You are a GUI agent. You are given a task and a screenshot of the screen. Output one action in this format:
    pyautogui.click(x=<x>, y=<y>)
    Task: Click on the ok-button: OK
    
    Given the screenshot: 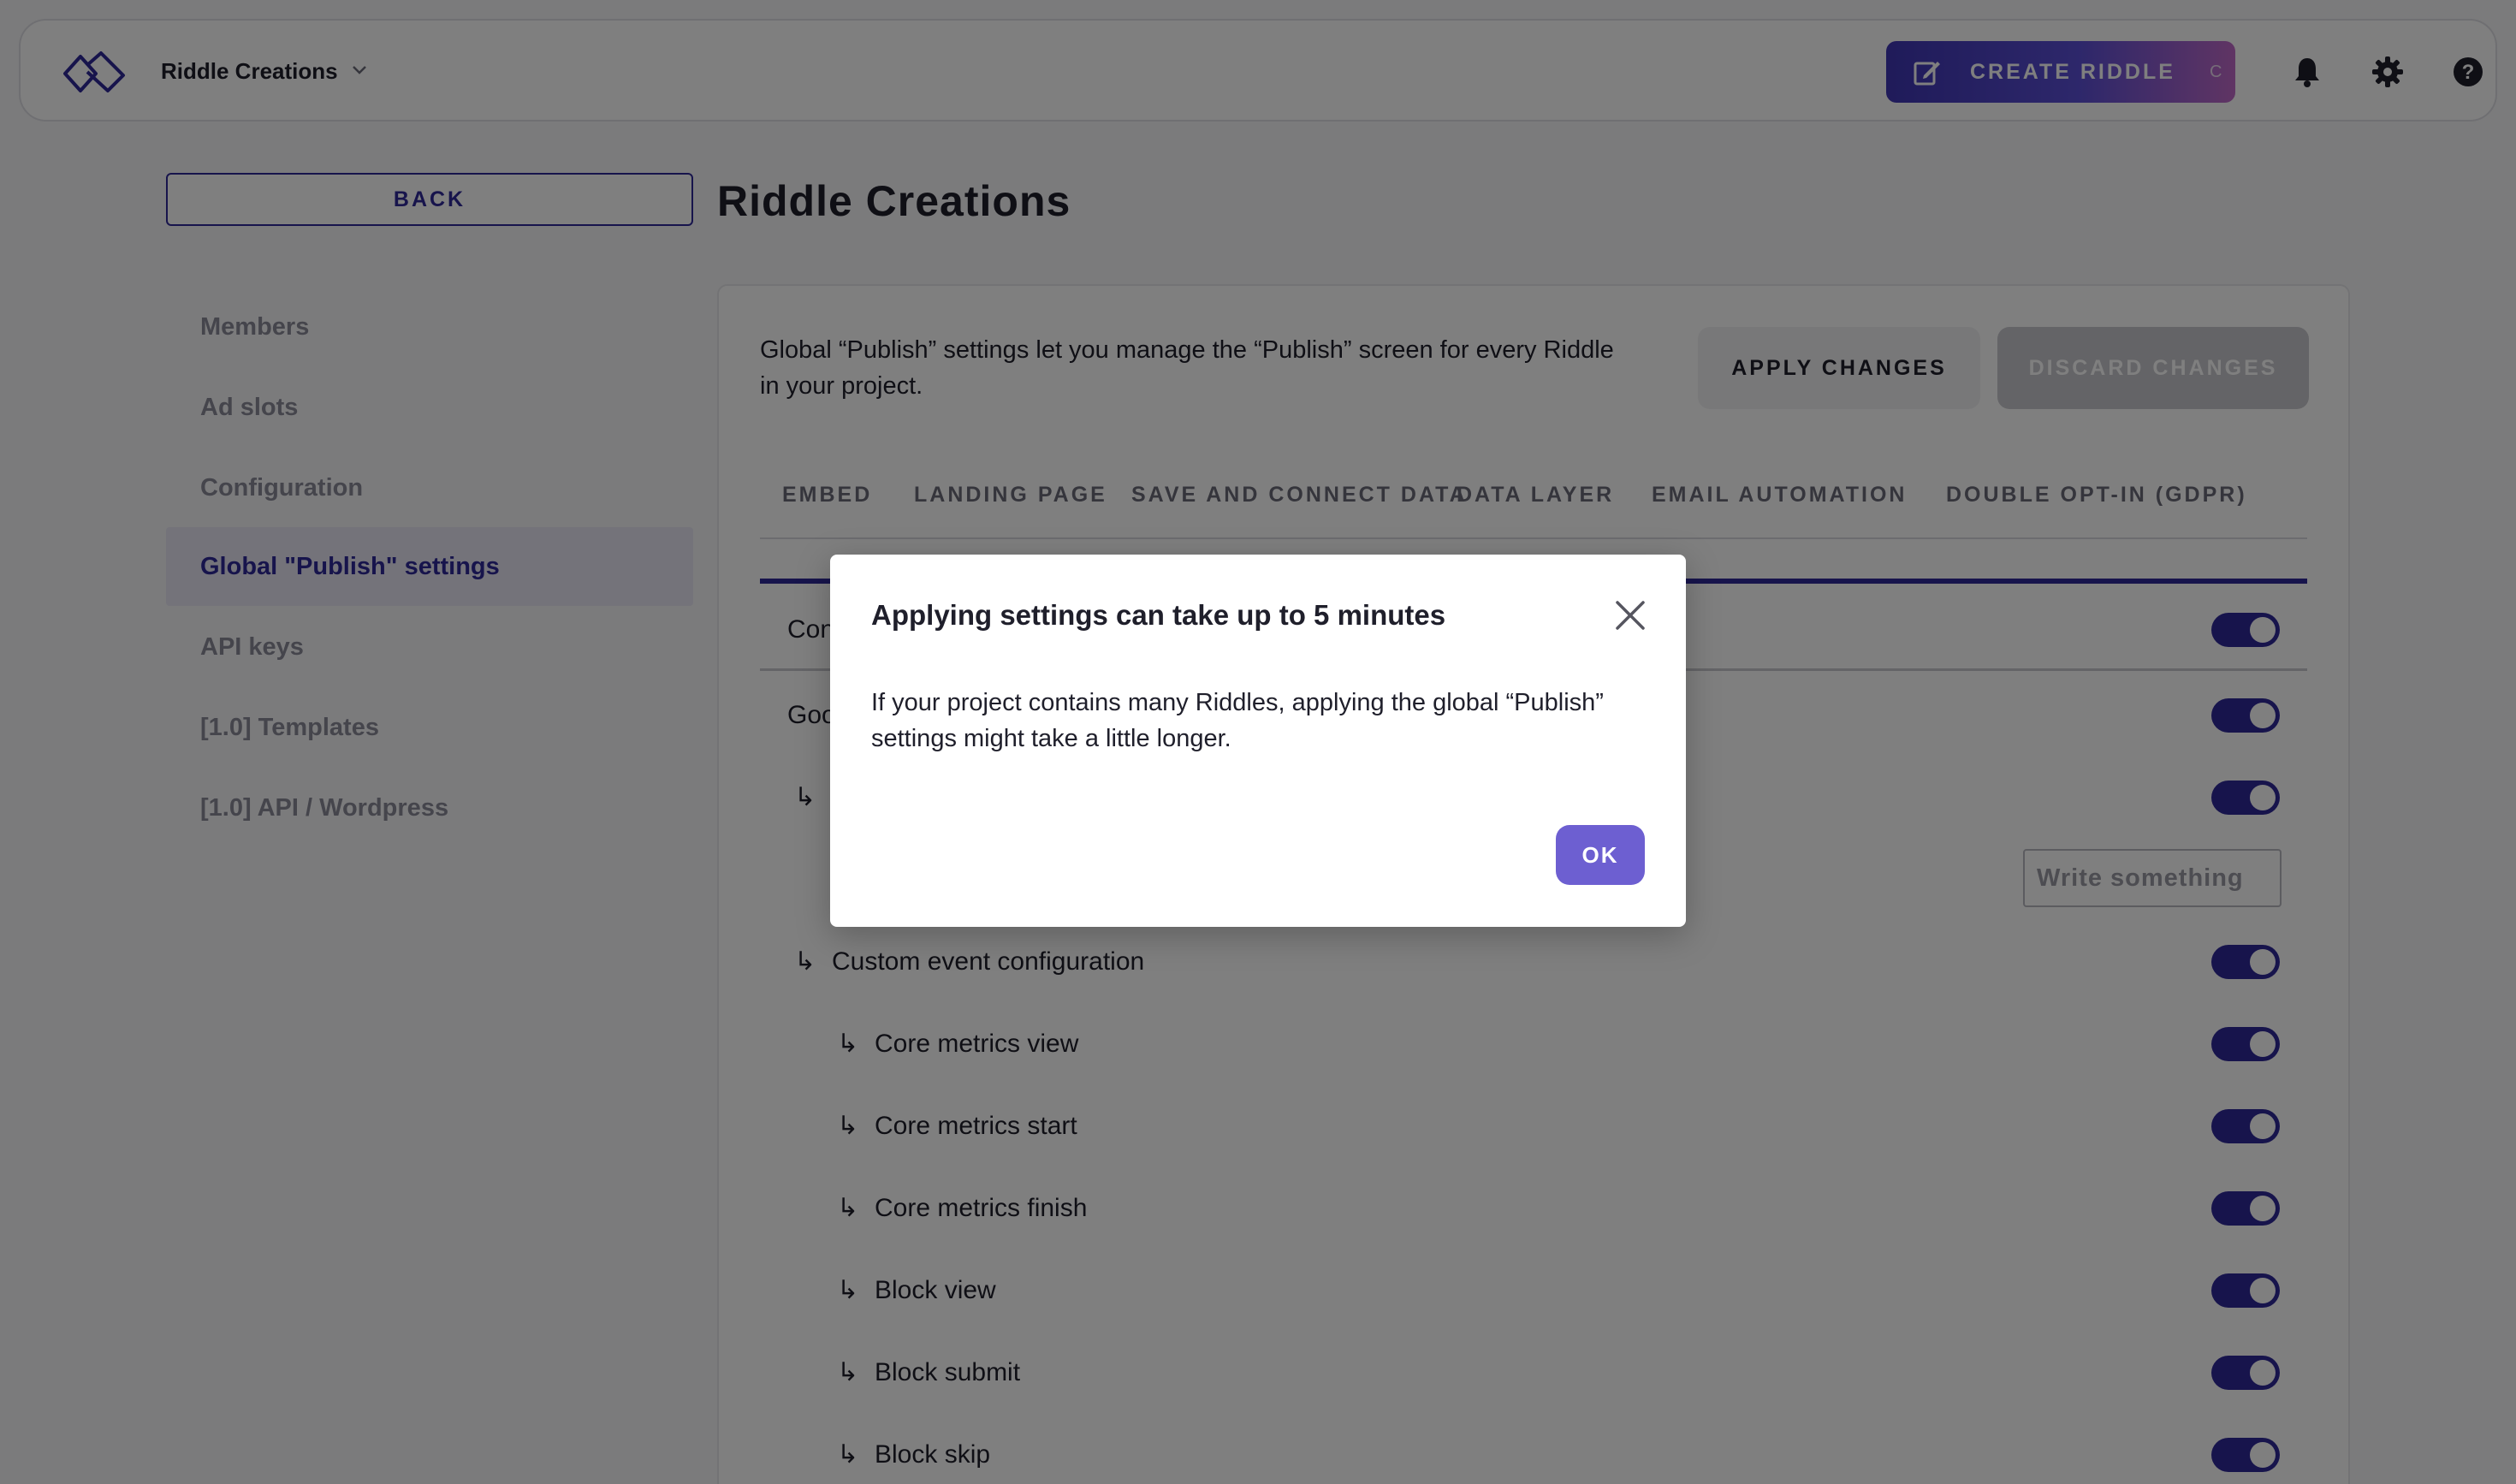 What is the action you would take?
    pyautogui.click(x=1600, y=855)
    